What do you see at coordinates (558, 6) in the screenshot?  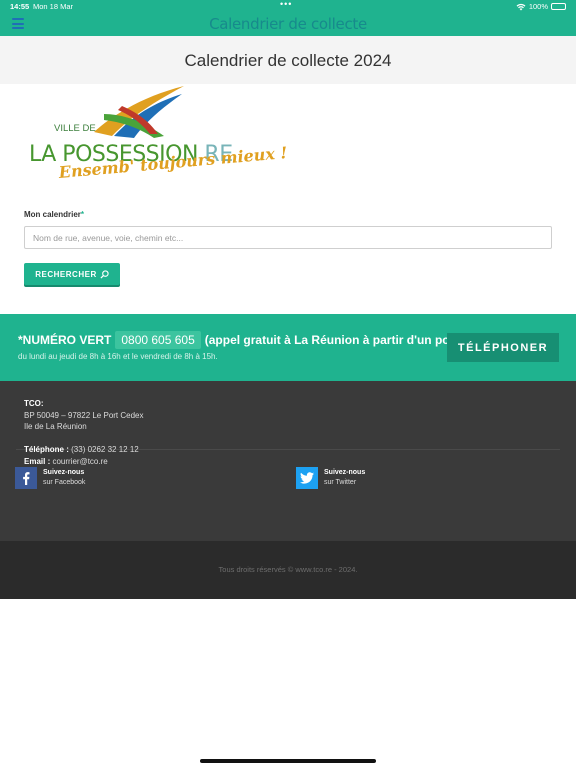 I see `battery-icon` at bounding box center [558, 6].